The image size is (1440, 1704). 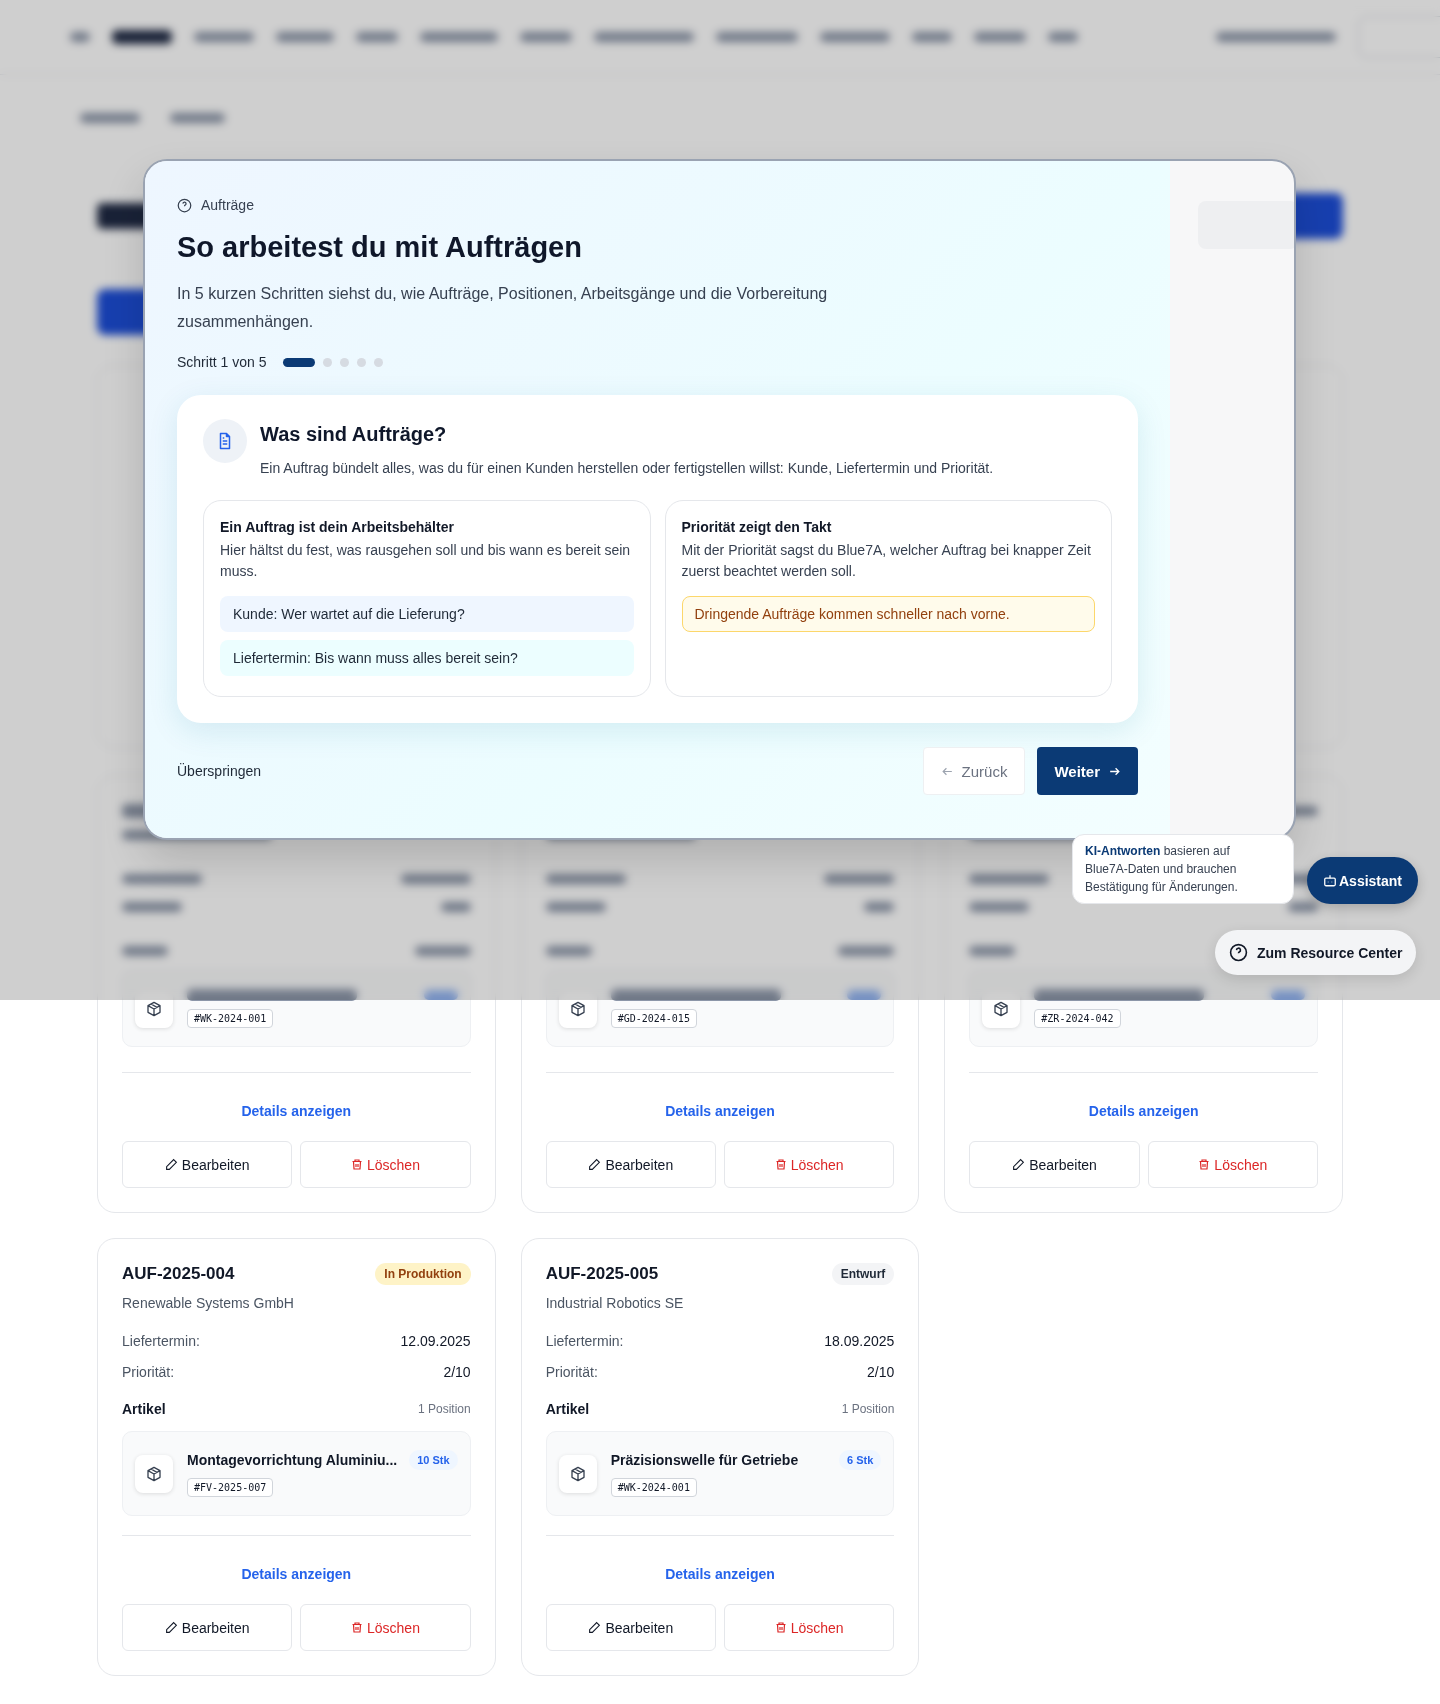 I want to click on panel-text: Hier hältst du fest, was rausgehen soll und bis wann es bereit sein muss., so click(x=426, y=561).